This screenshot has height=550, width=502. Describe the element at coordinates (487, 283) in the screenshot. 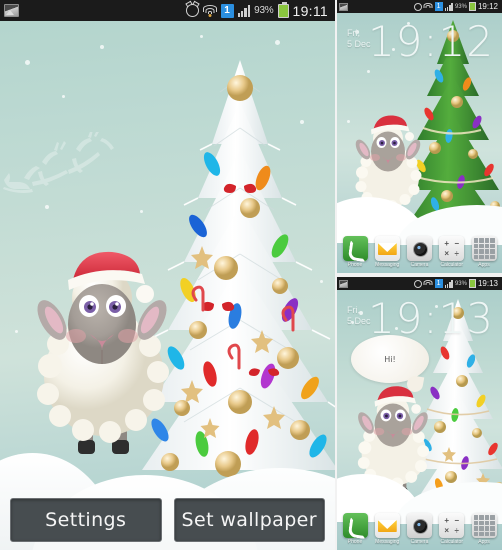

I see `status-clock: 19:13` at that location.